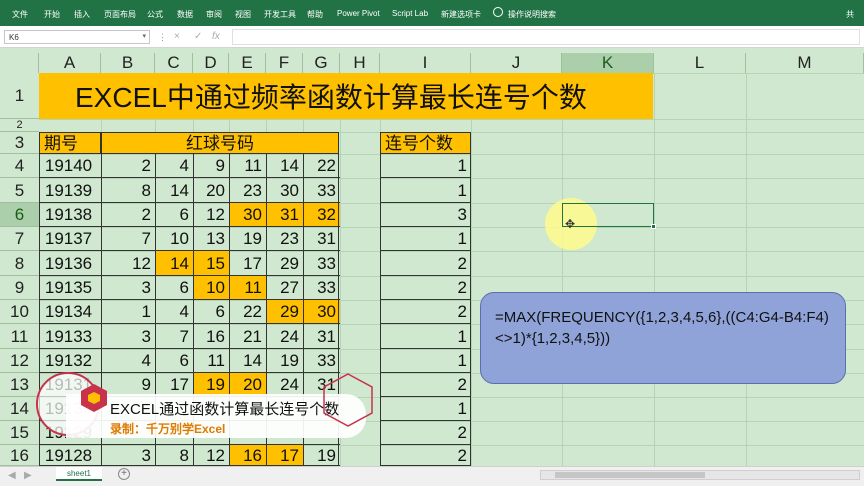  I want to click on tab-new-tab: 新建选项卡, so click(461, 14).